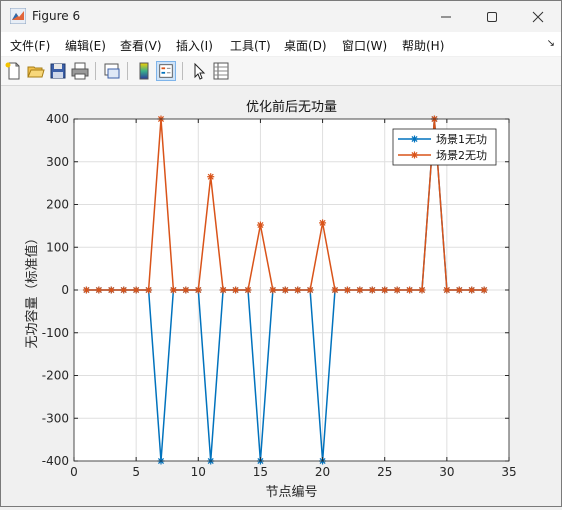  What do you see at coordinates (444, 147) in the screenshot?
I see `legend: 场景1无功场景2无功` at bounding box center [444, 147].